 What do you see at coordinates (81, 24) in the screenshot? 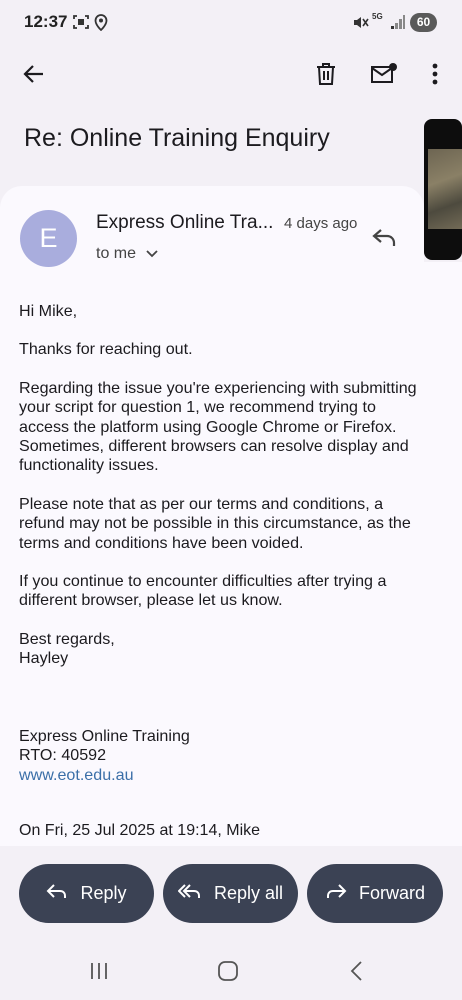
I see `screenshot-icon` at bounding box center [81, 24].